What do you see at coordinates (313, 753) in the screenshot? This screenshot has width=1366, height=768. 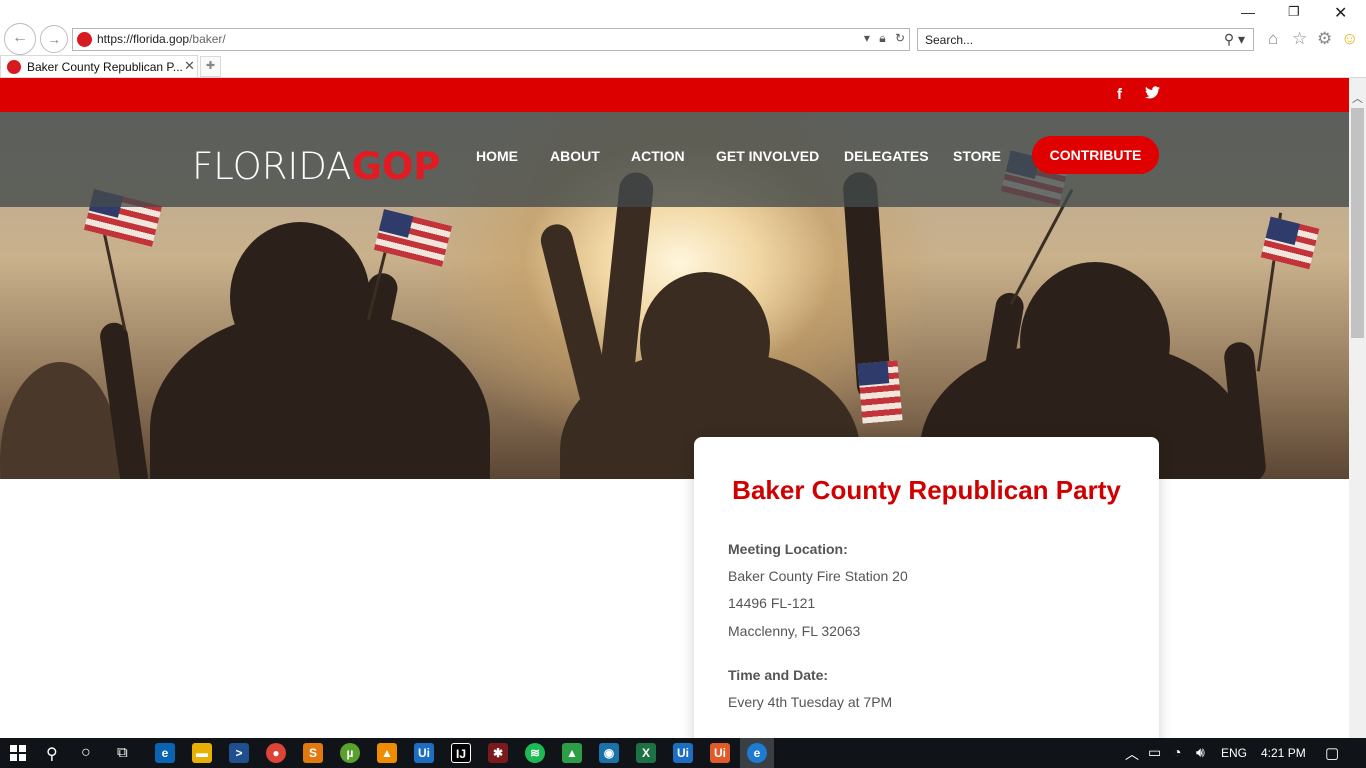 I see `sublime-text-icon: S` at bounding box center [313, 753].